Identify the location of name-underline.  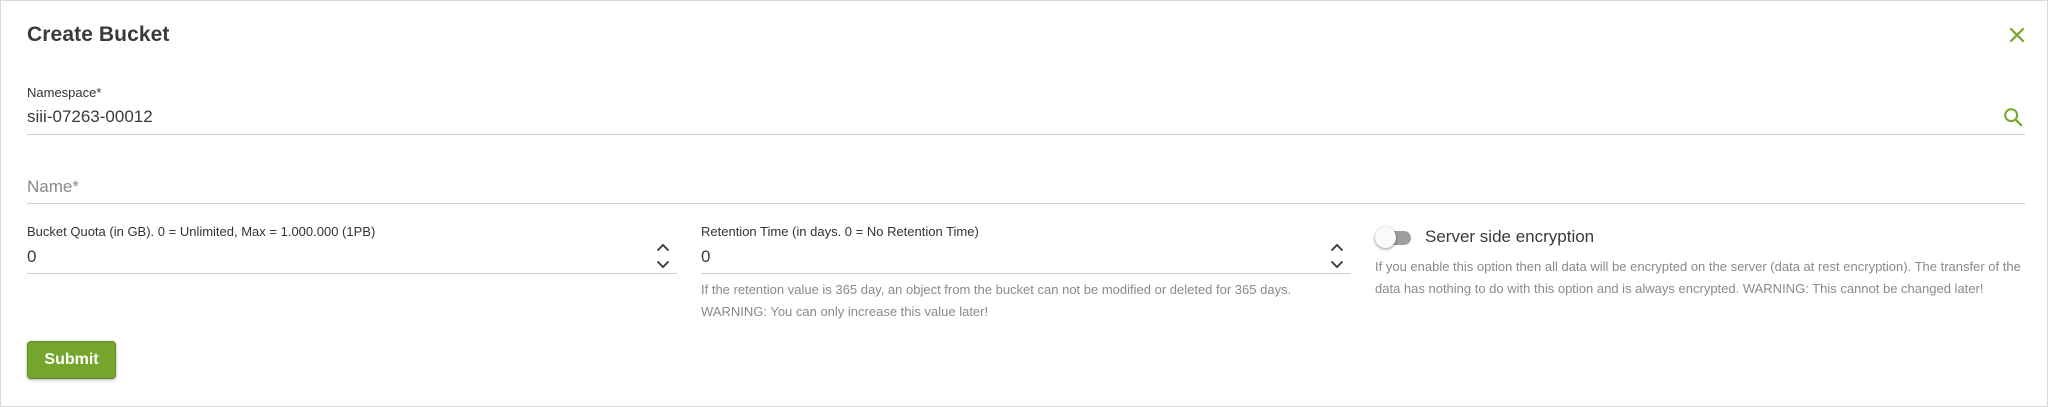
(1026, 203).